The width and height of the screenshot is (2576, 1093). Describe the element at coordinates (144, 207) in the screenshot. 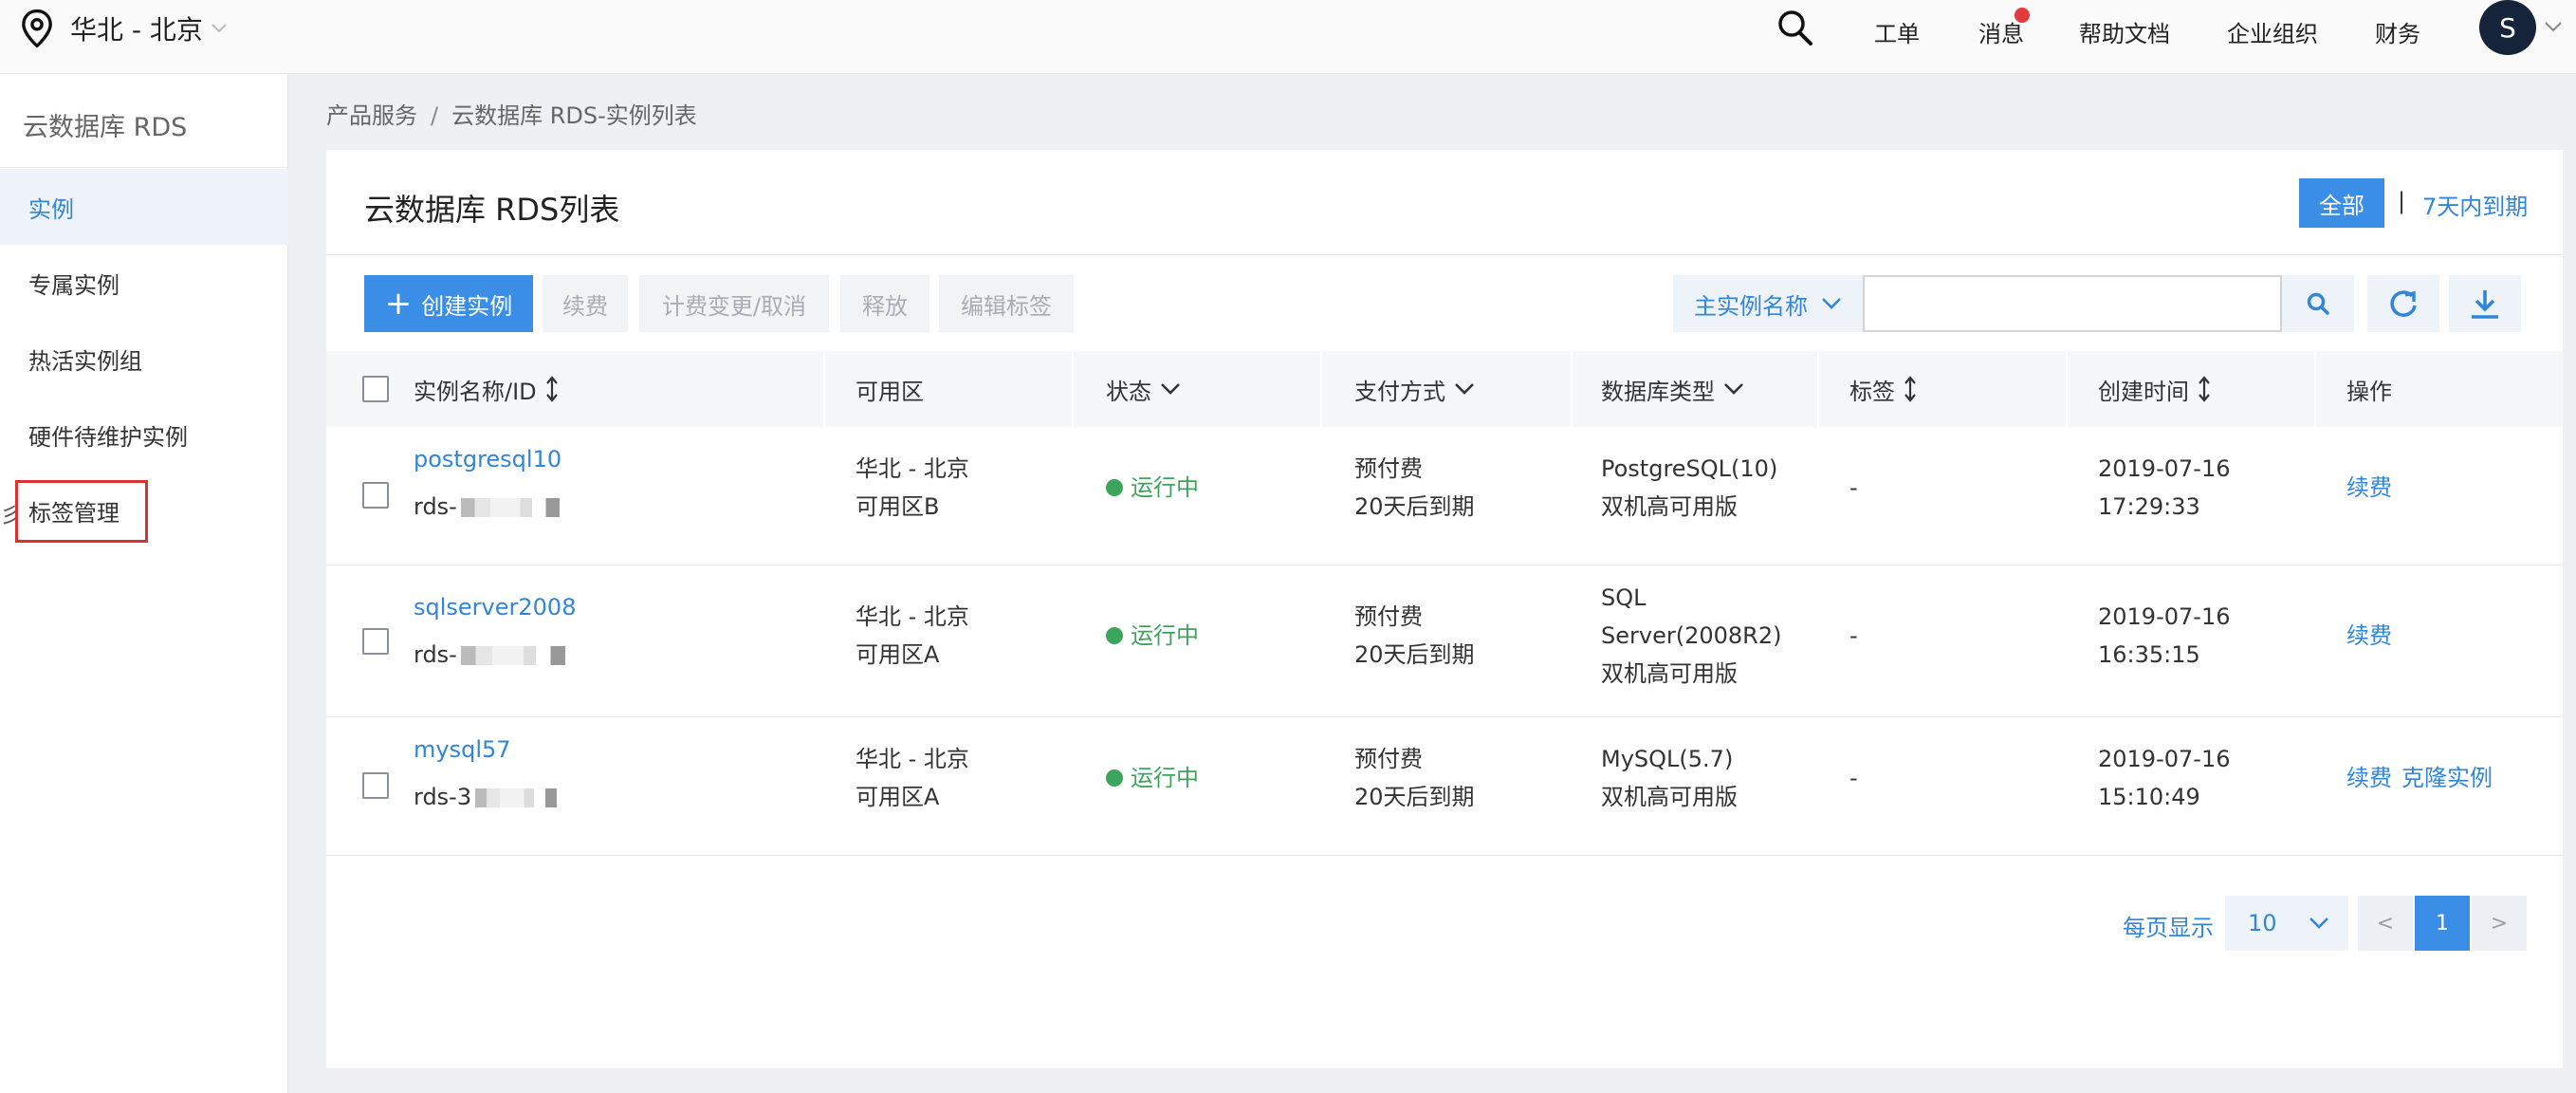

I see `sidebar-item-instances: 实例` at that location.